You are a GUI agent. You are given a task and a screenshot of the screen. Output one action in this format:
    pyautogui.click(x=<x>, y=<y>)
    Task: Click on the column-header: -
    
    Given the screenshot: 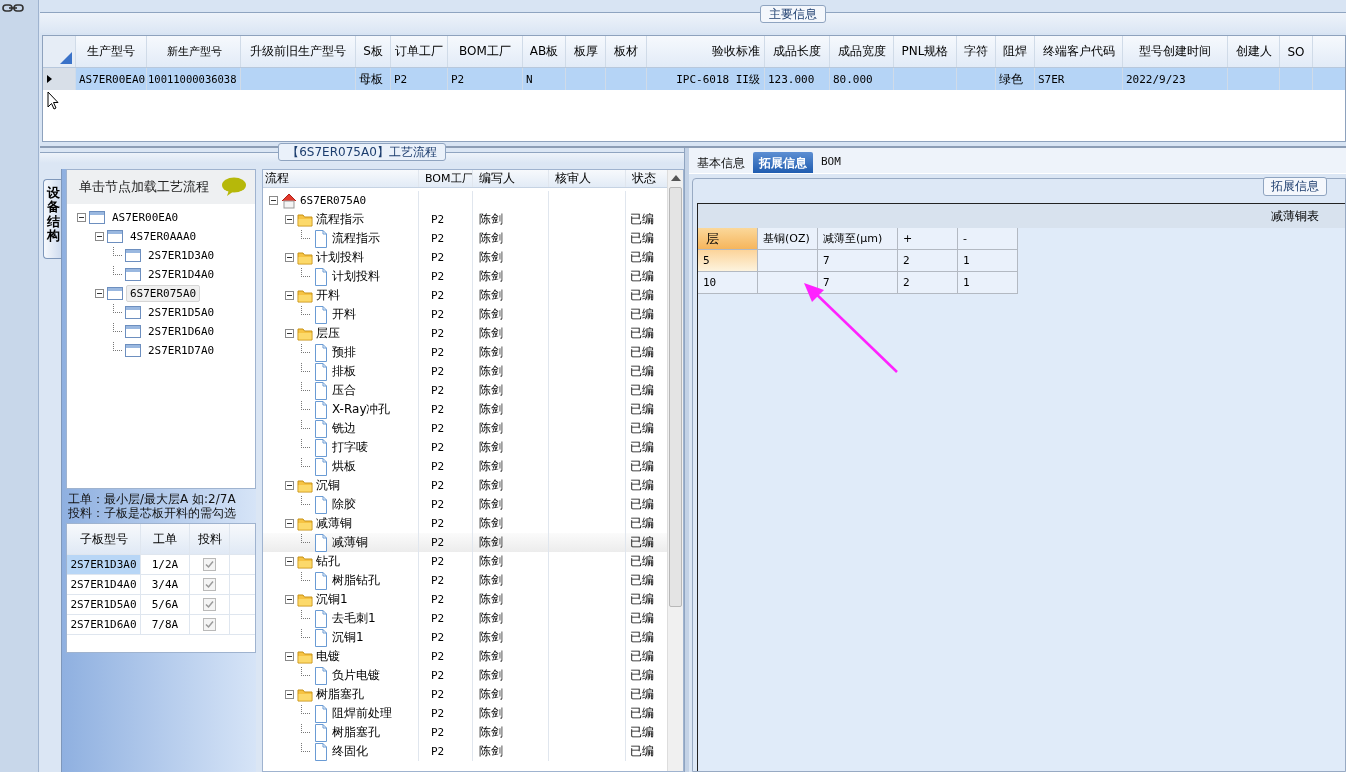 What is the action you would take?
    pyautogui.click(x=988, y=239)
    